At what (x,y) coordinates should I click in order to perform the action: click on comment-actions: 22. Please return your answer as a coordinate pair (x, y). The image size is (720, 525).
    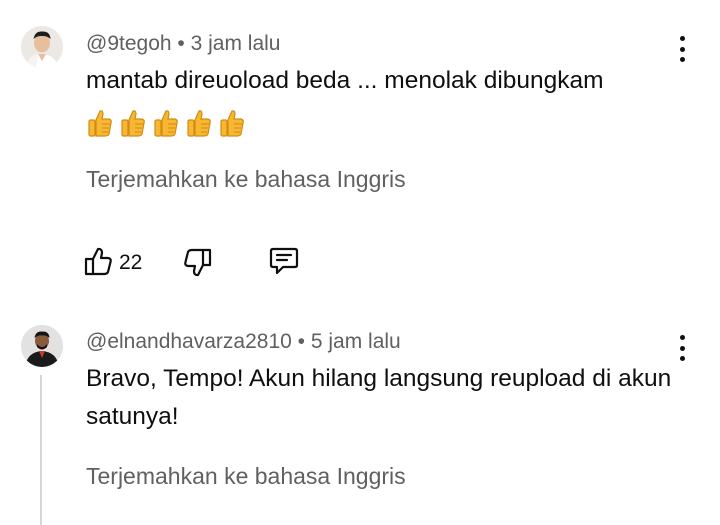
    Looking at the image, I should click on (200, 263).